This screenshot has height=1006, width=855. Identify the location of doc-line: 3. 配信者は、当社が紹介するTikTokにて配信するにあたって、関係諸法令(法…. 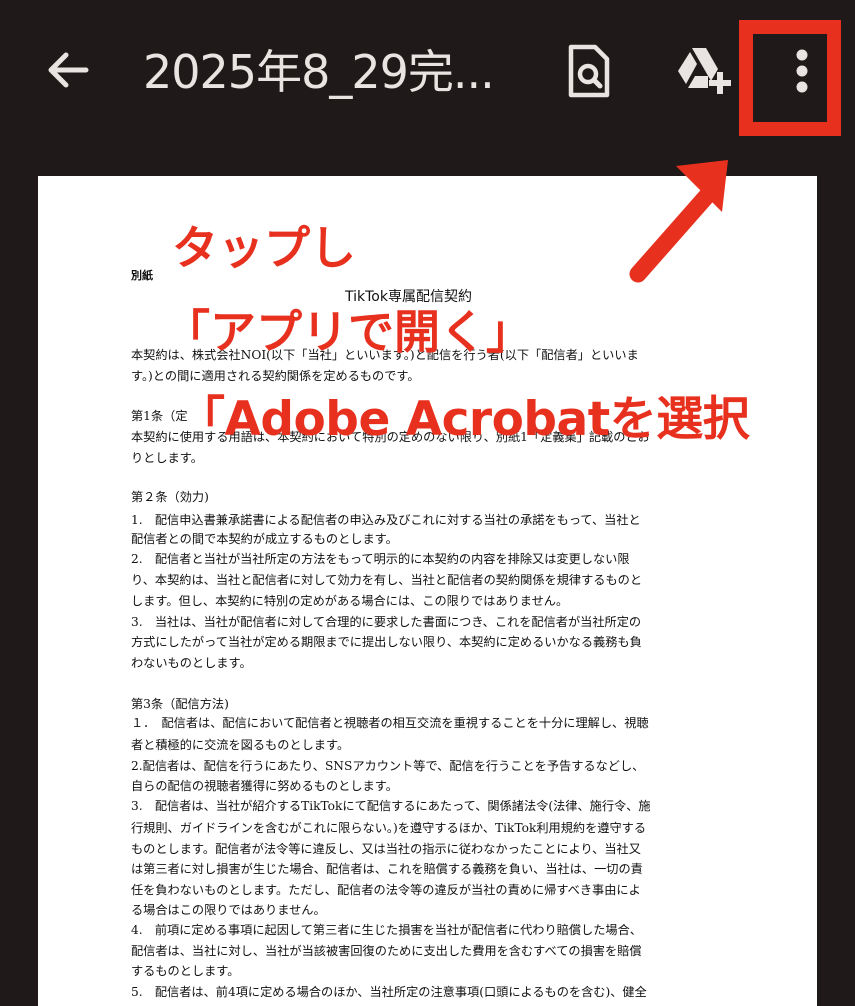
(391, 806).